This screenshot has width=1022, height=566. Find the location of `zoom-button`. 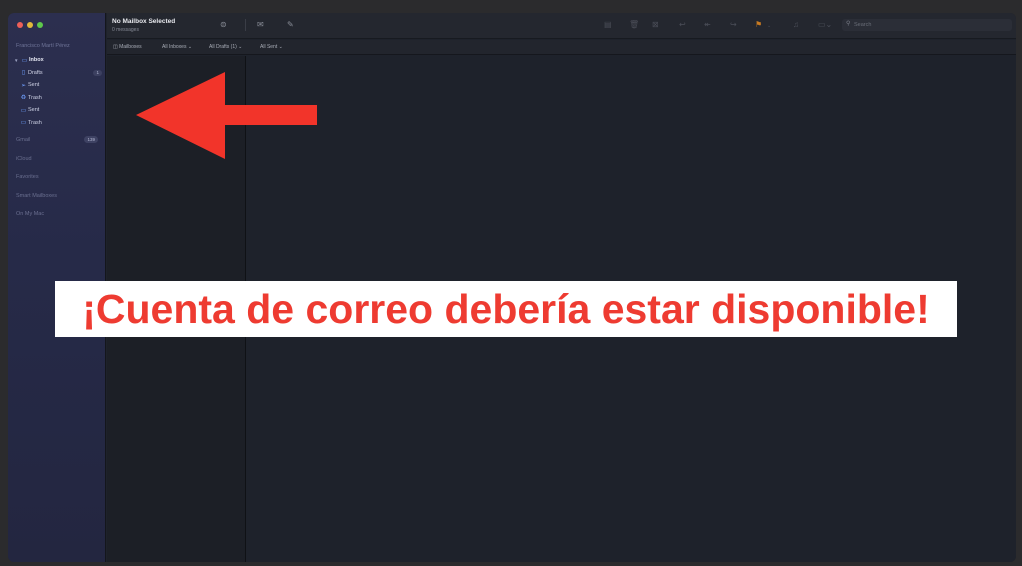

zoom-button is located at coordinates (40, 25).